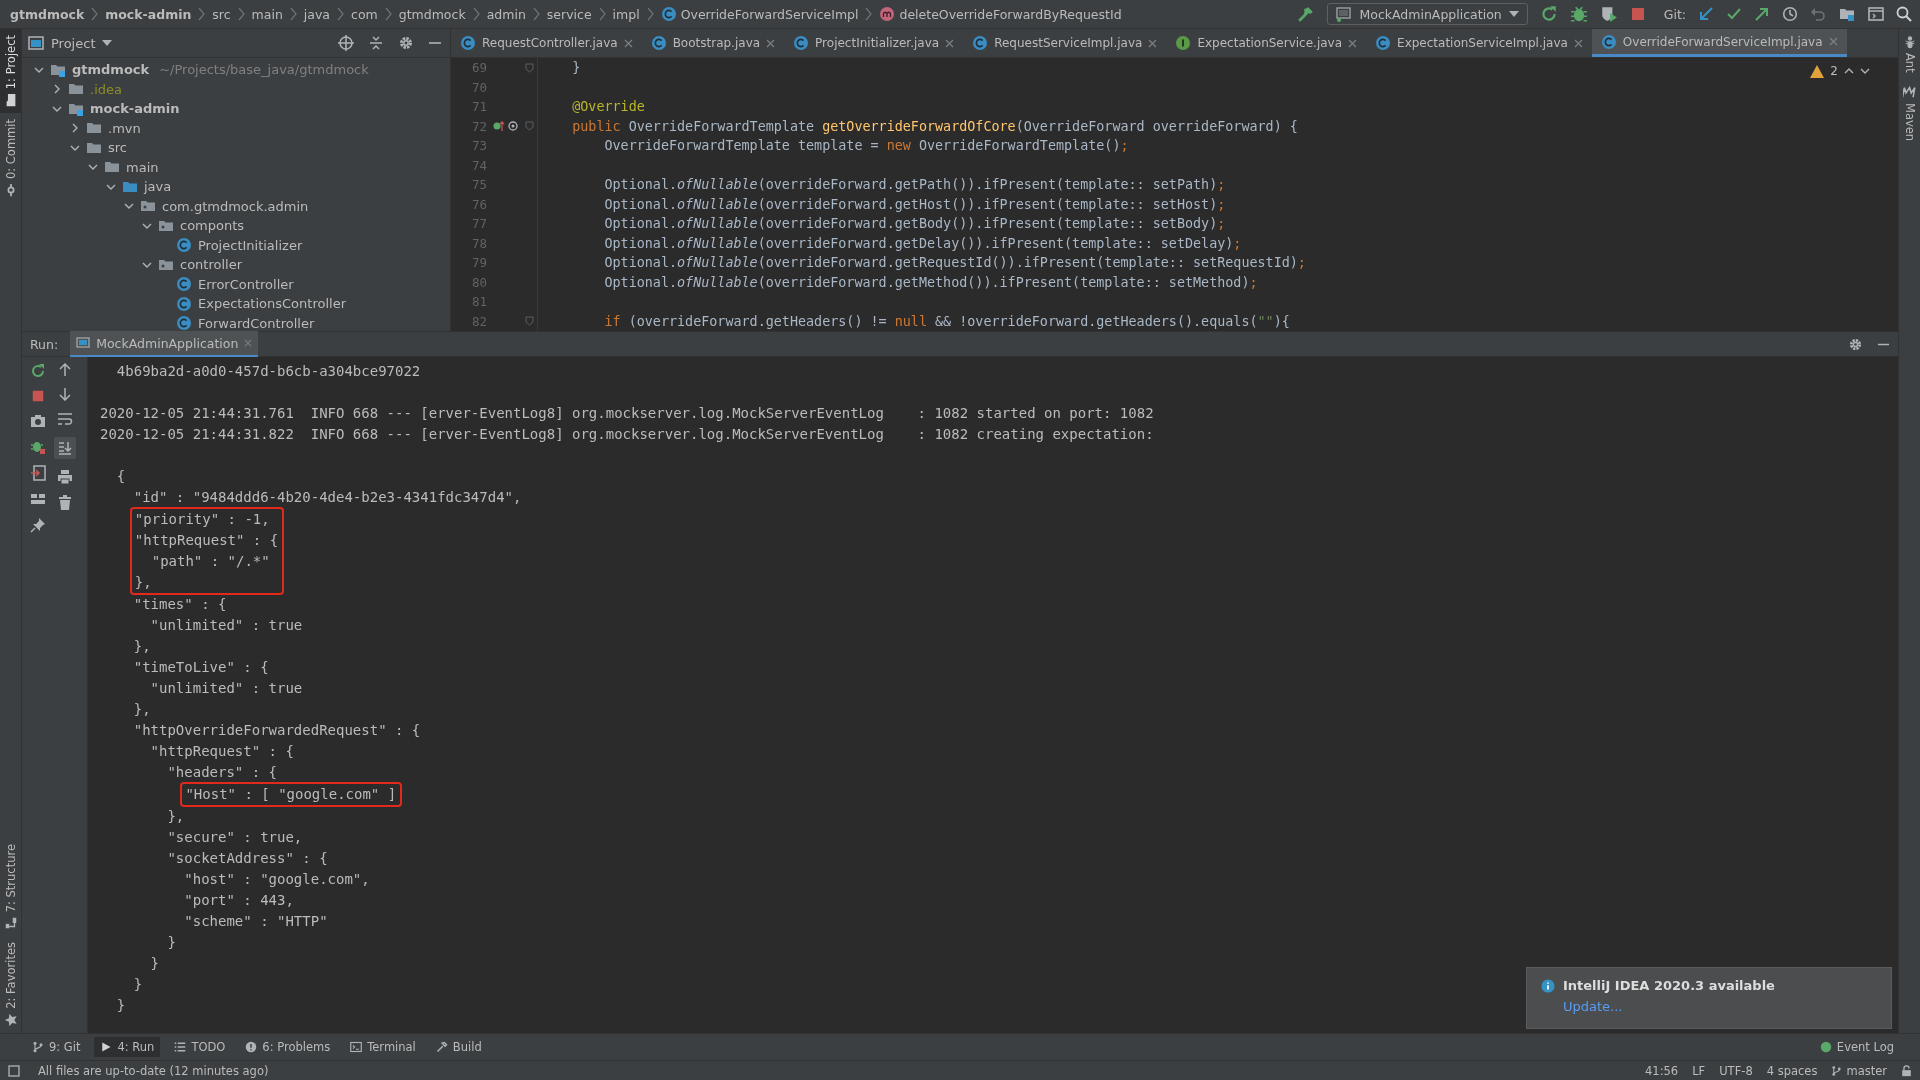 Image resolution: width=1920 pixels, height=1080 pixels. What do you see at coordinates (1608, 14) in the screenshot?
I see `shield-play-icon` at bounding box center [1608, 14].